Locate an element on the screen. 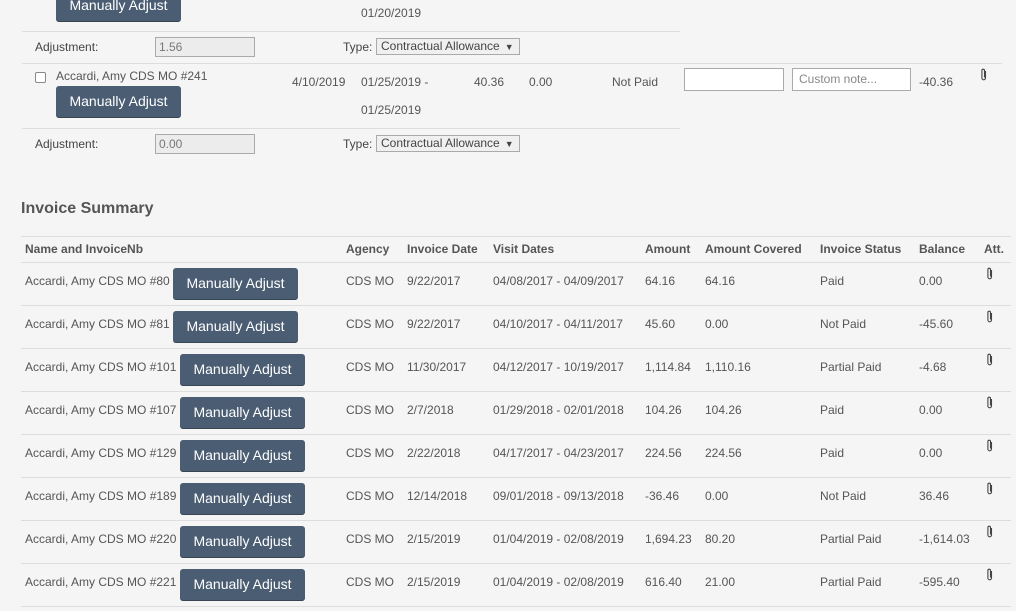 Image resolution: width=1016 pixels, height=611 pixels. invoice-link: Accardi, Amy CDS MO #101 is located at coordinates (100, 367).